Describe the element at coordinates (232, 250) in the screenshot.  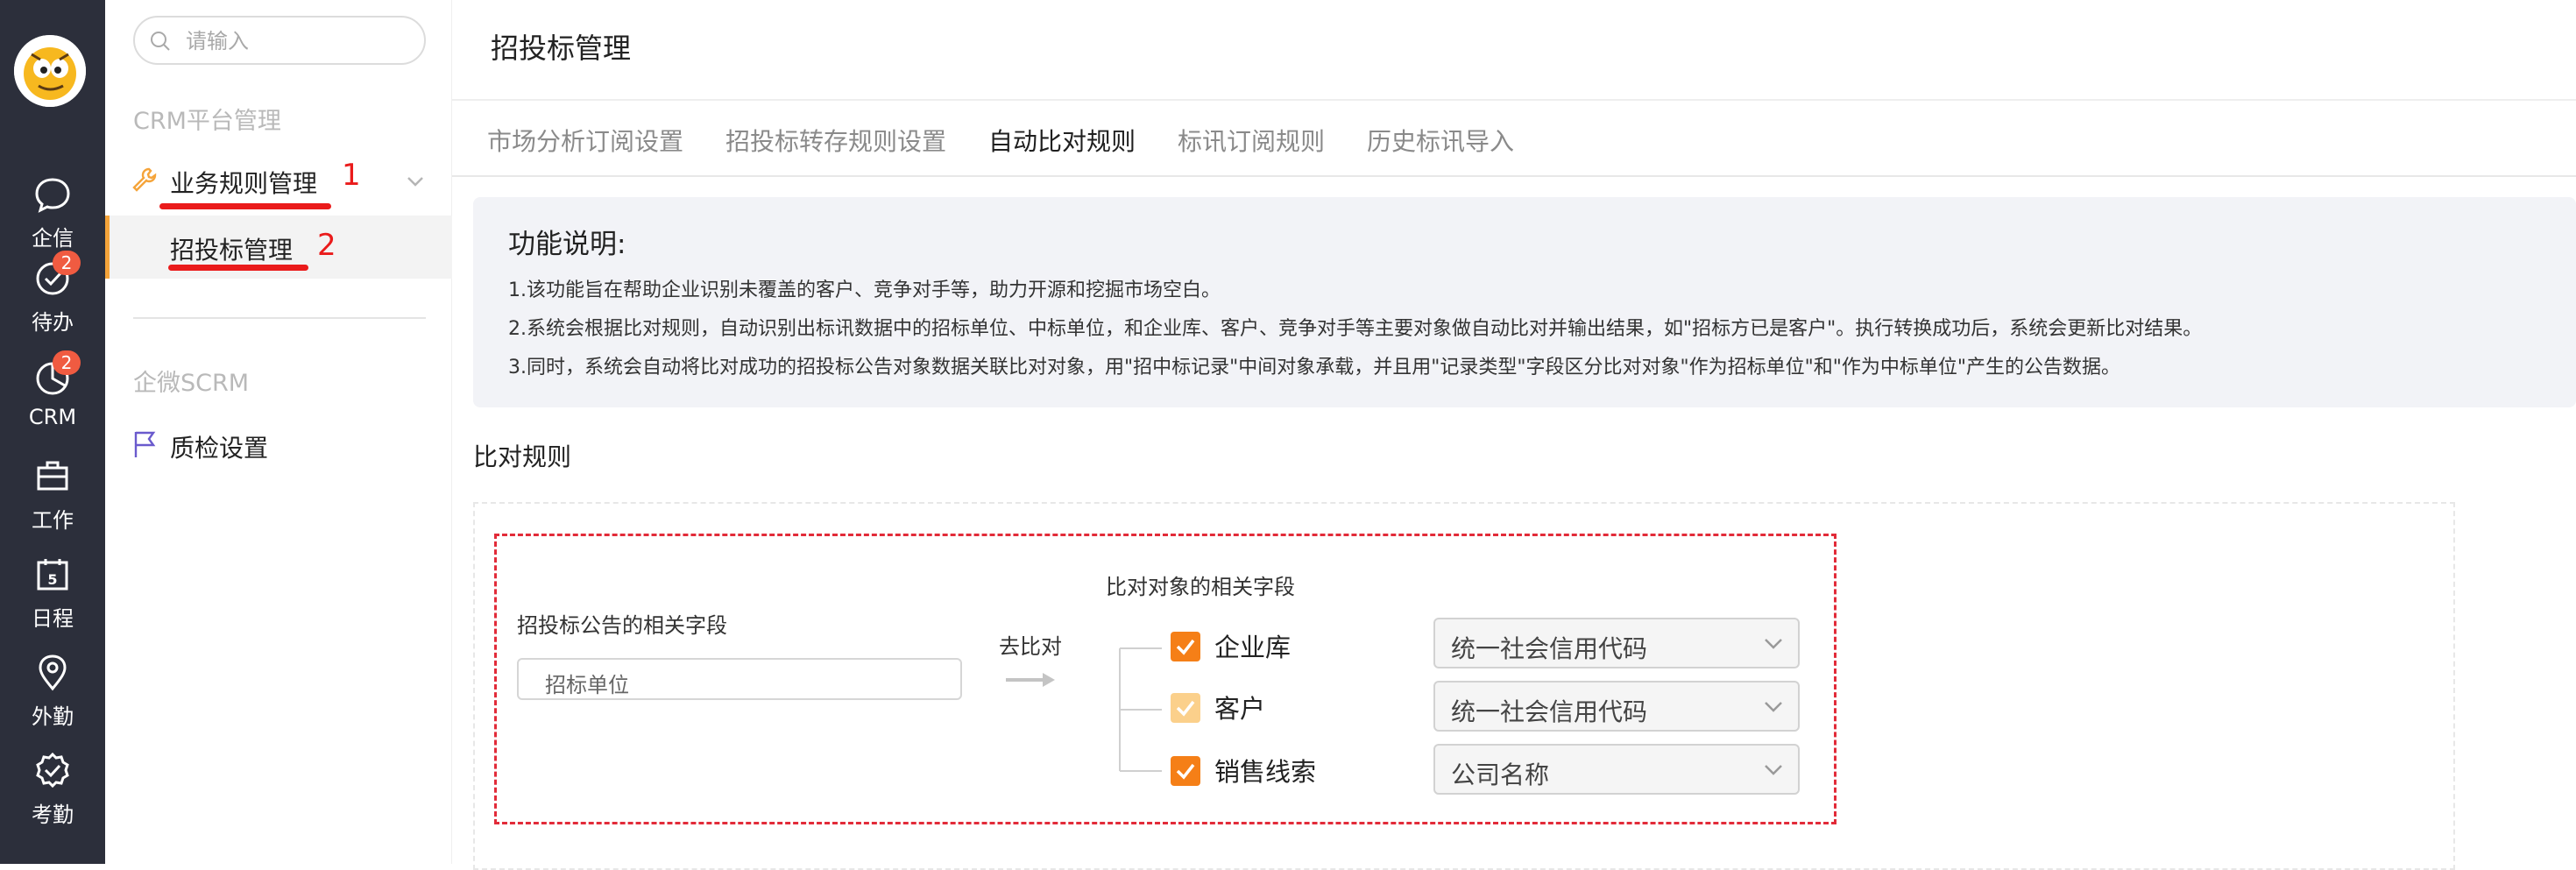
I see `sidebar-item-label: 招投标管理` at that location.